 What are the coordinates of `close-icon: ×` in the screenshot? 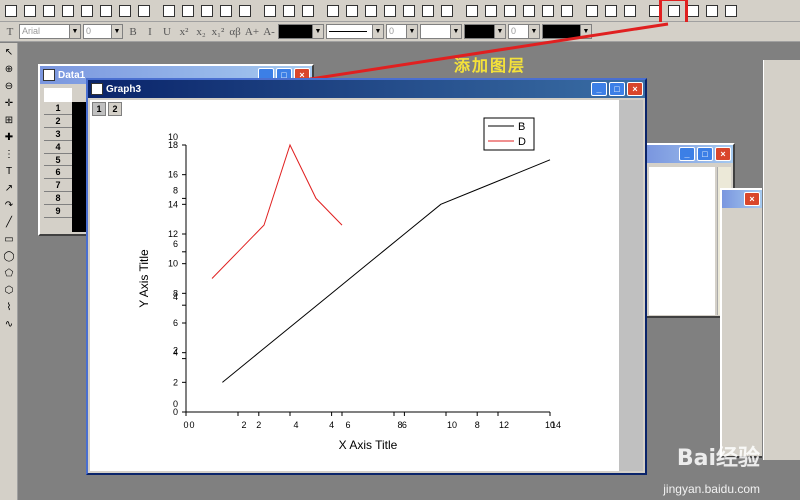 It's located at (635, 89).